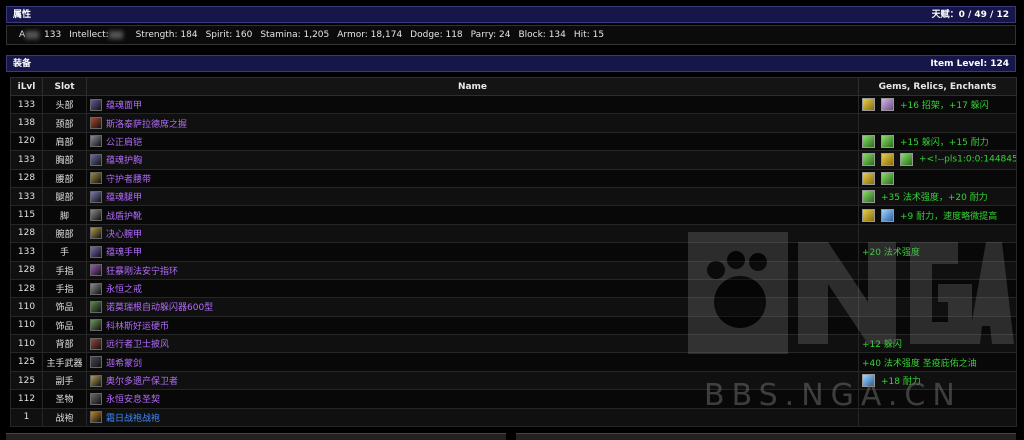  Describe the element at coordinates (969, 64) in the screenshot. I see `item-level: Item Level: 124` at that location.